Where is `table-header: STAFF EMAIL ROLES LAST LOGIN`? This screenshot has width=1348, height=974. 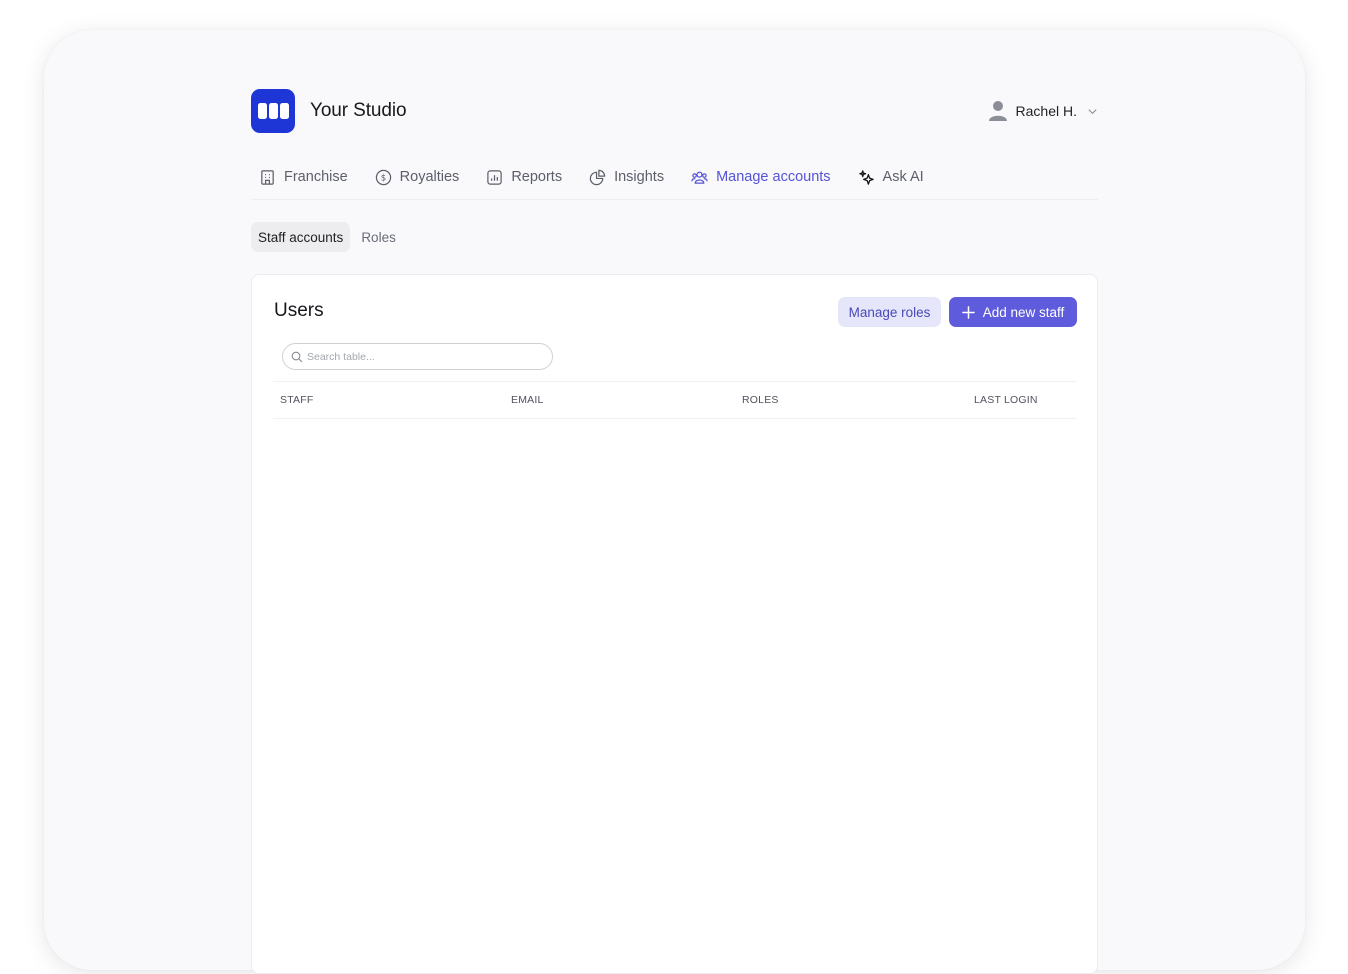
table-header: STAFF EMAIL ROLES LAST LOGIN is located at coordinates (675, 400).